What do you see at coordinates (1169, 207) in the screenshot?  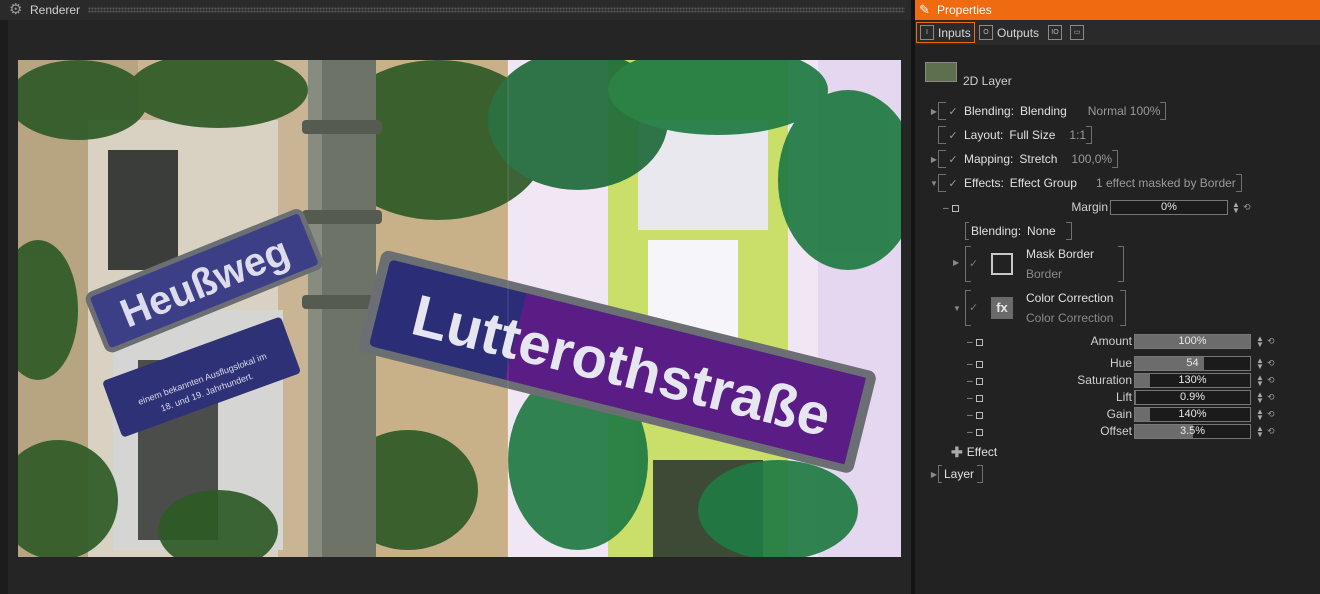 I see `margin-field: 0%` at bounding box center [1169, 207].